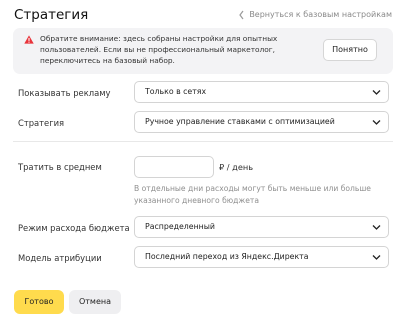 The image size is (405, 320). Describe the element at coordinates (39, 302) in the screenshot. I see `done-button: Готово` at that location.